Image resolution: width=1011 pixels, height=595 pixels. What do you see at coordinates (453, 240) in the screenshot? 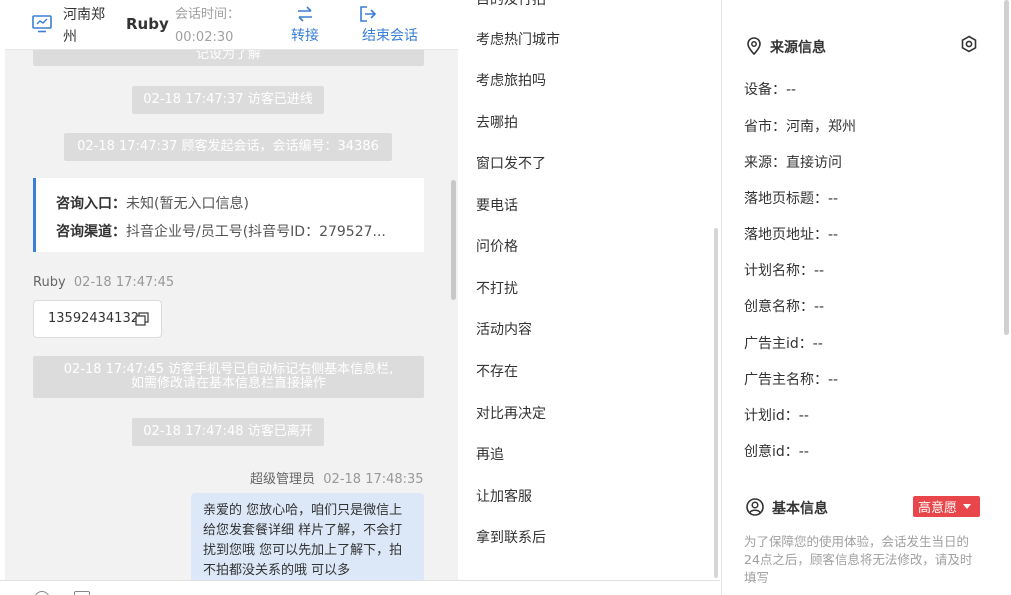
I see `chat-scrollbar` at bounding box center [453, 240].